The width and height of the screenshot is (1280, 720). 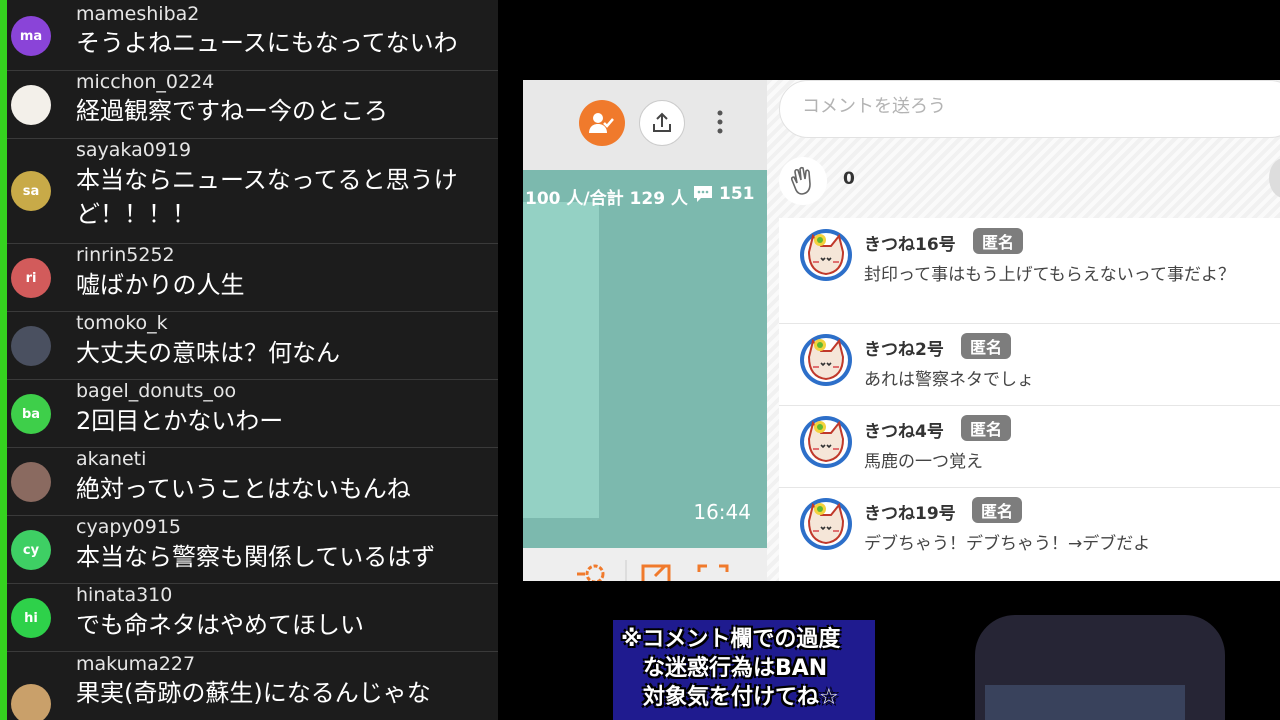 What do you see at coordinates (1049, 275) in the screenshot?
I see `comment-body: 封印って事はもう上げてもらえないって事だよ？` at bounding box center [1049, 275].